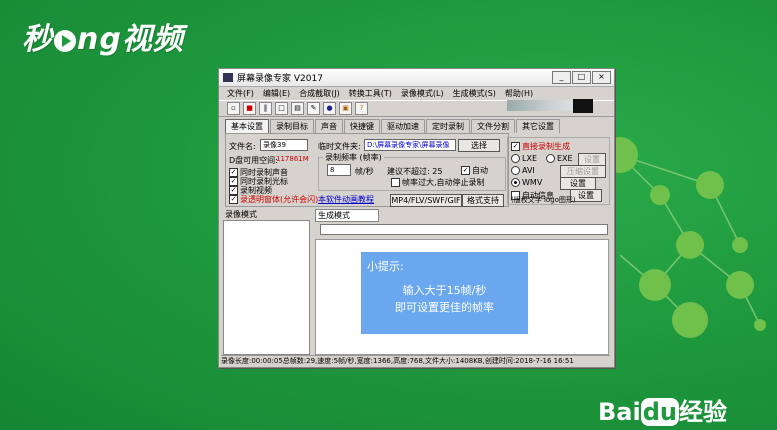 The image size is (777, 430). Describe the element at coordinates (416, 78) in the screenshot. I see `title-bar: 屏幕录像专家 V2017 _ □ ×` at that location.